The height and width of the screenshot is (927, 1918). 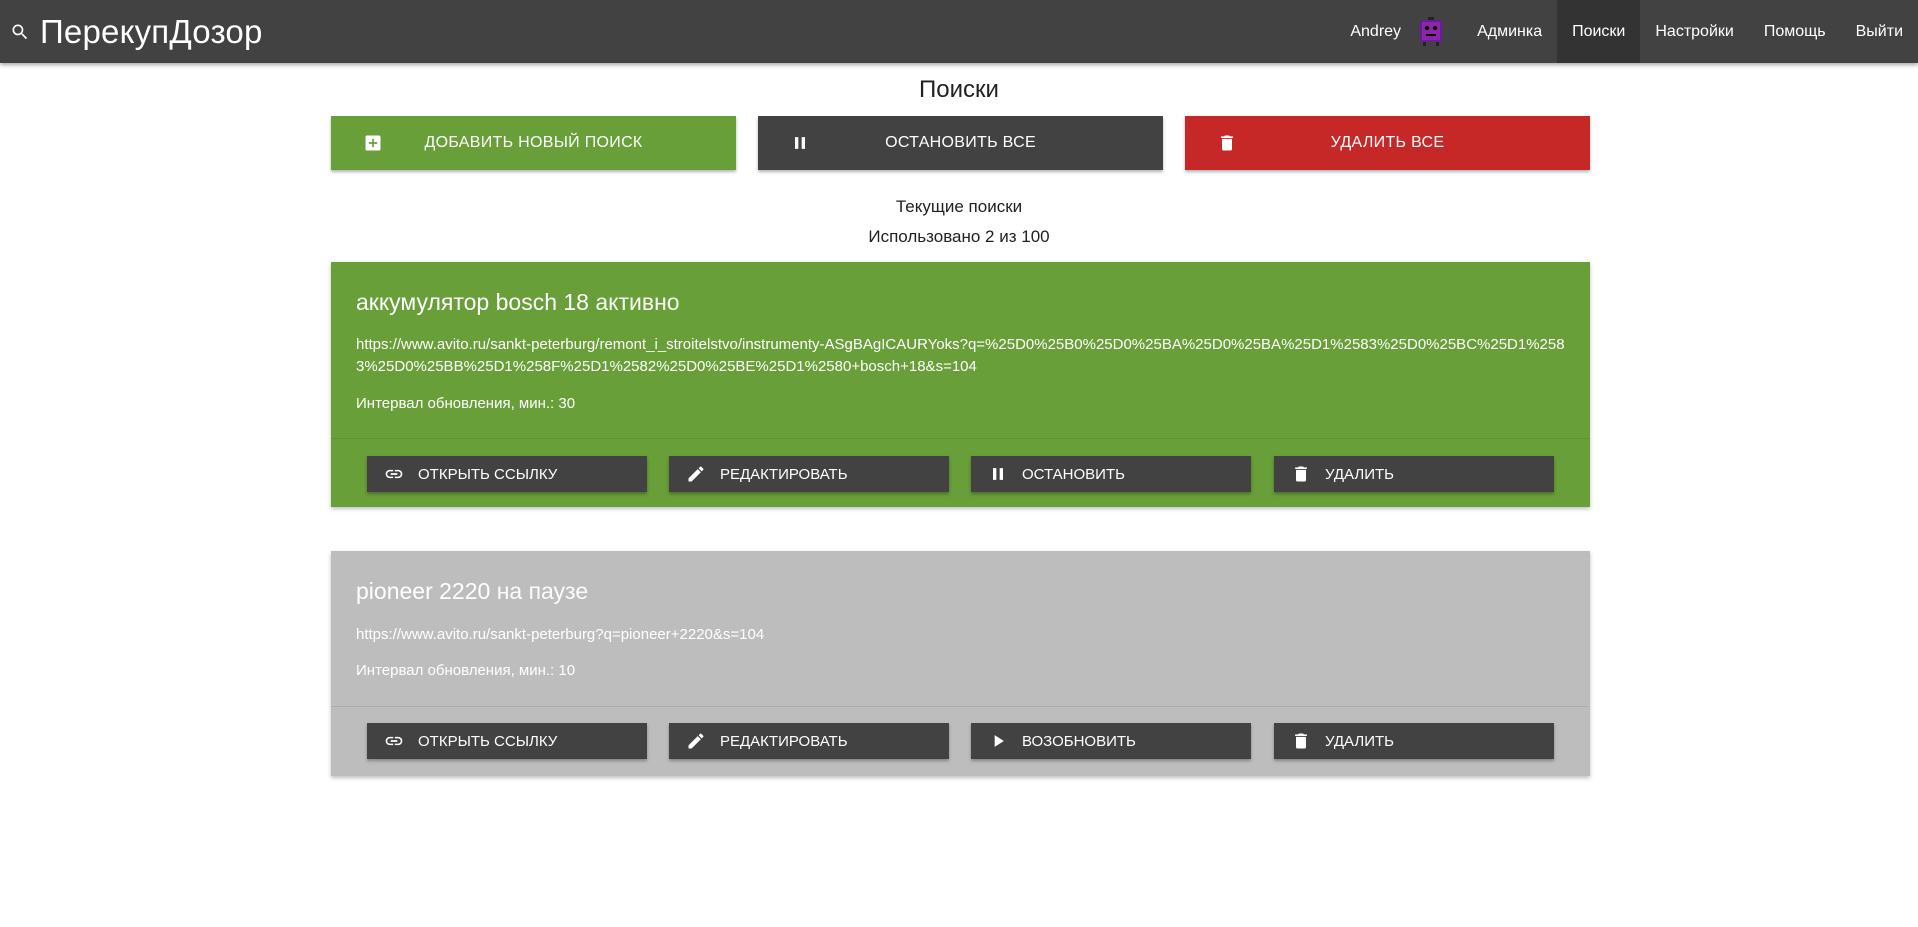 What do you see at coordinates (959, 89) in the screenshot?
I see `page-title: Поиски` at bounding box center [959, 89].